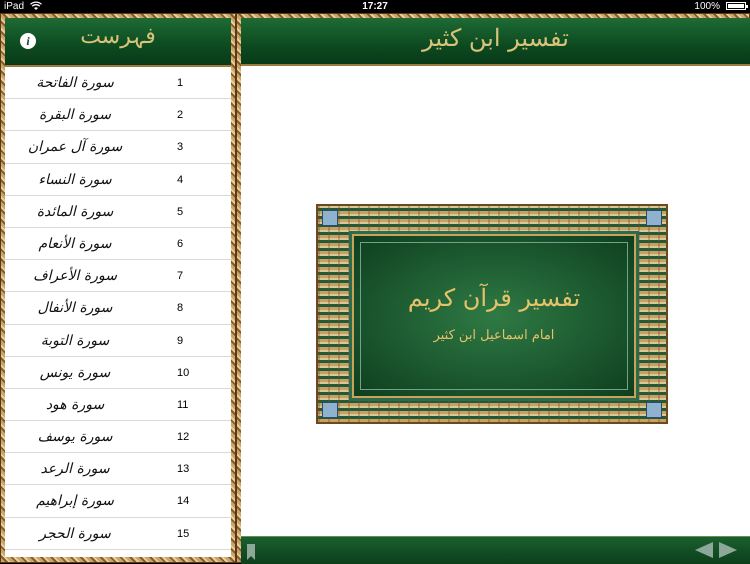 This screenshot has height=564, width=750. I want to click on surah-name: سورة هود, so click(75, 404).